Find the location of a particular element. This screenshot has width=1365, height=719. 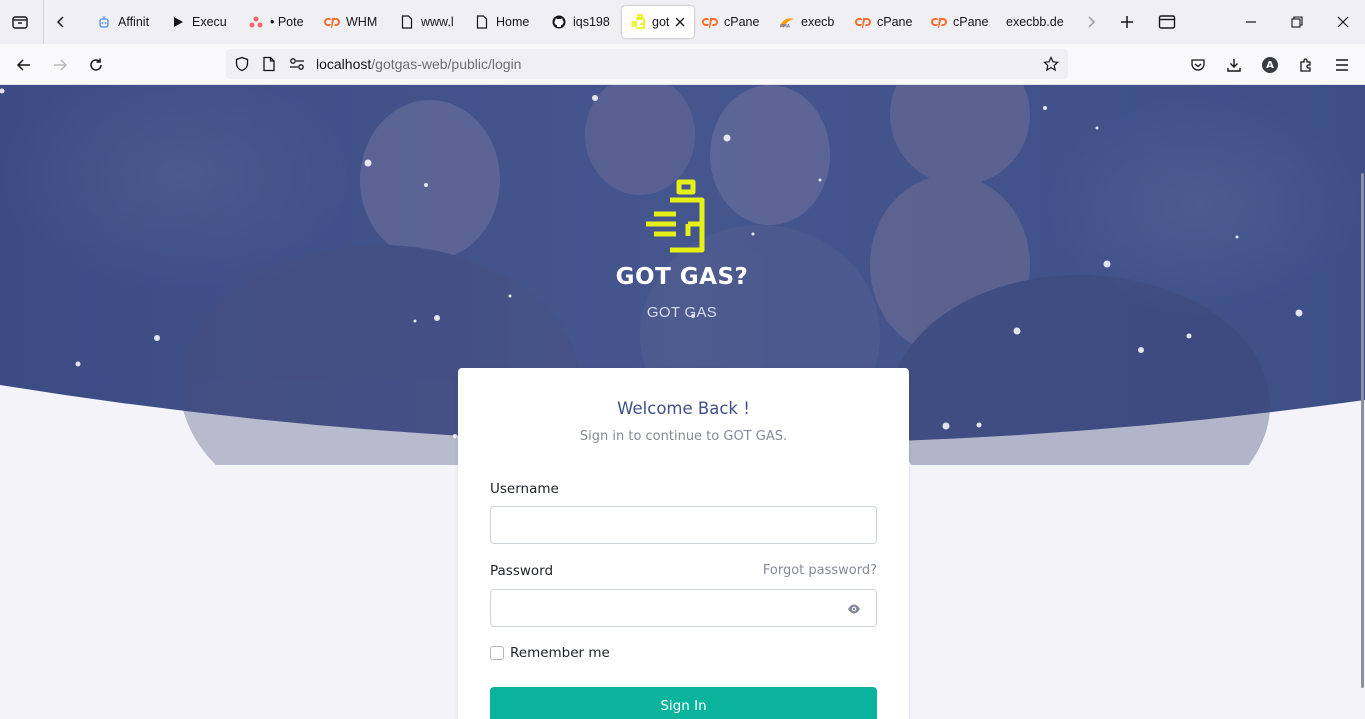

gotgas-icon is located at coordinates (638, 22).